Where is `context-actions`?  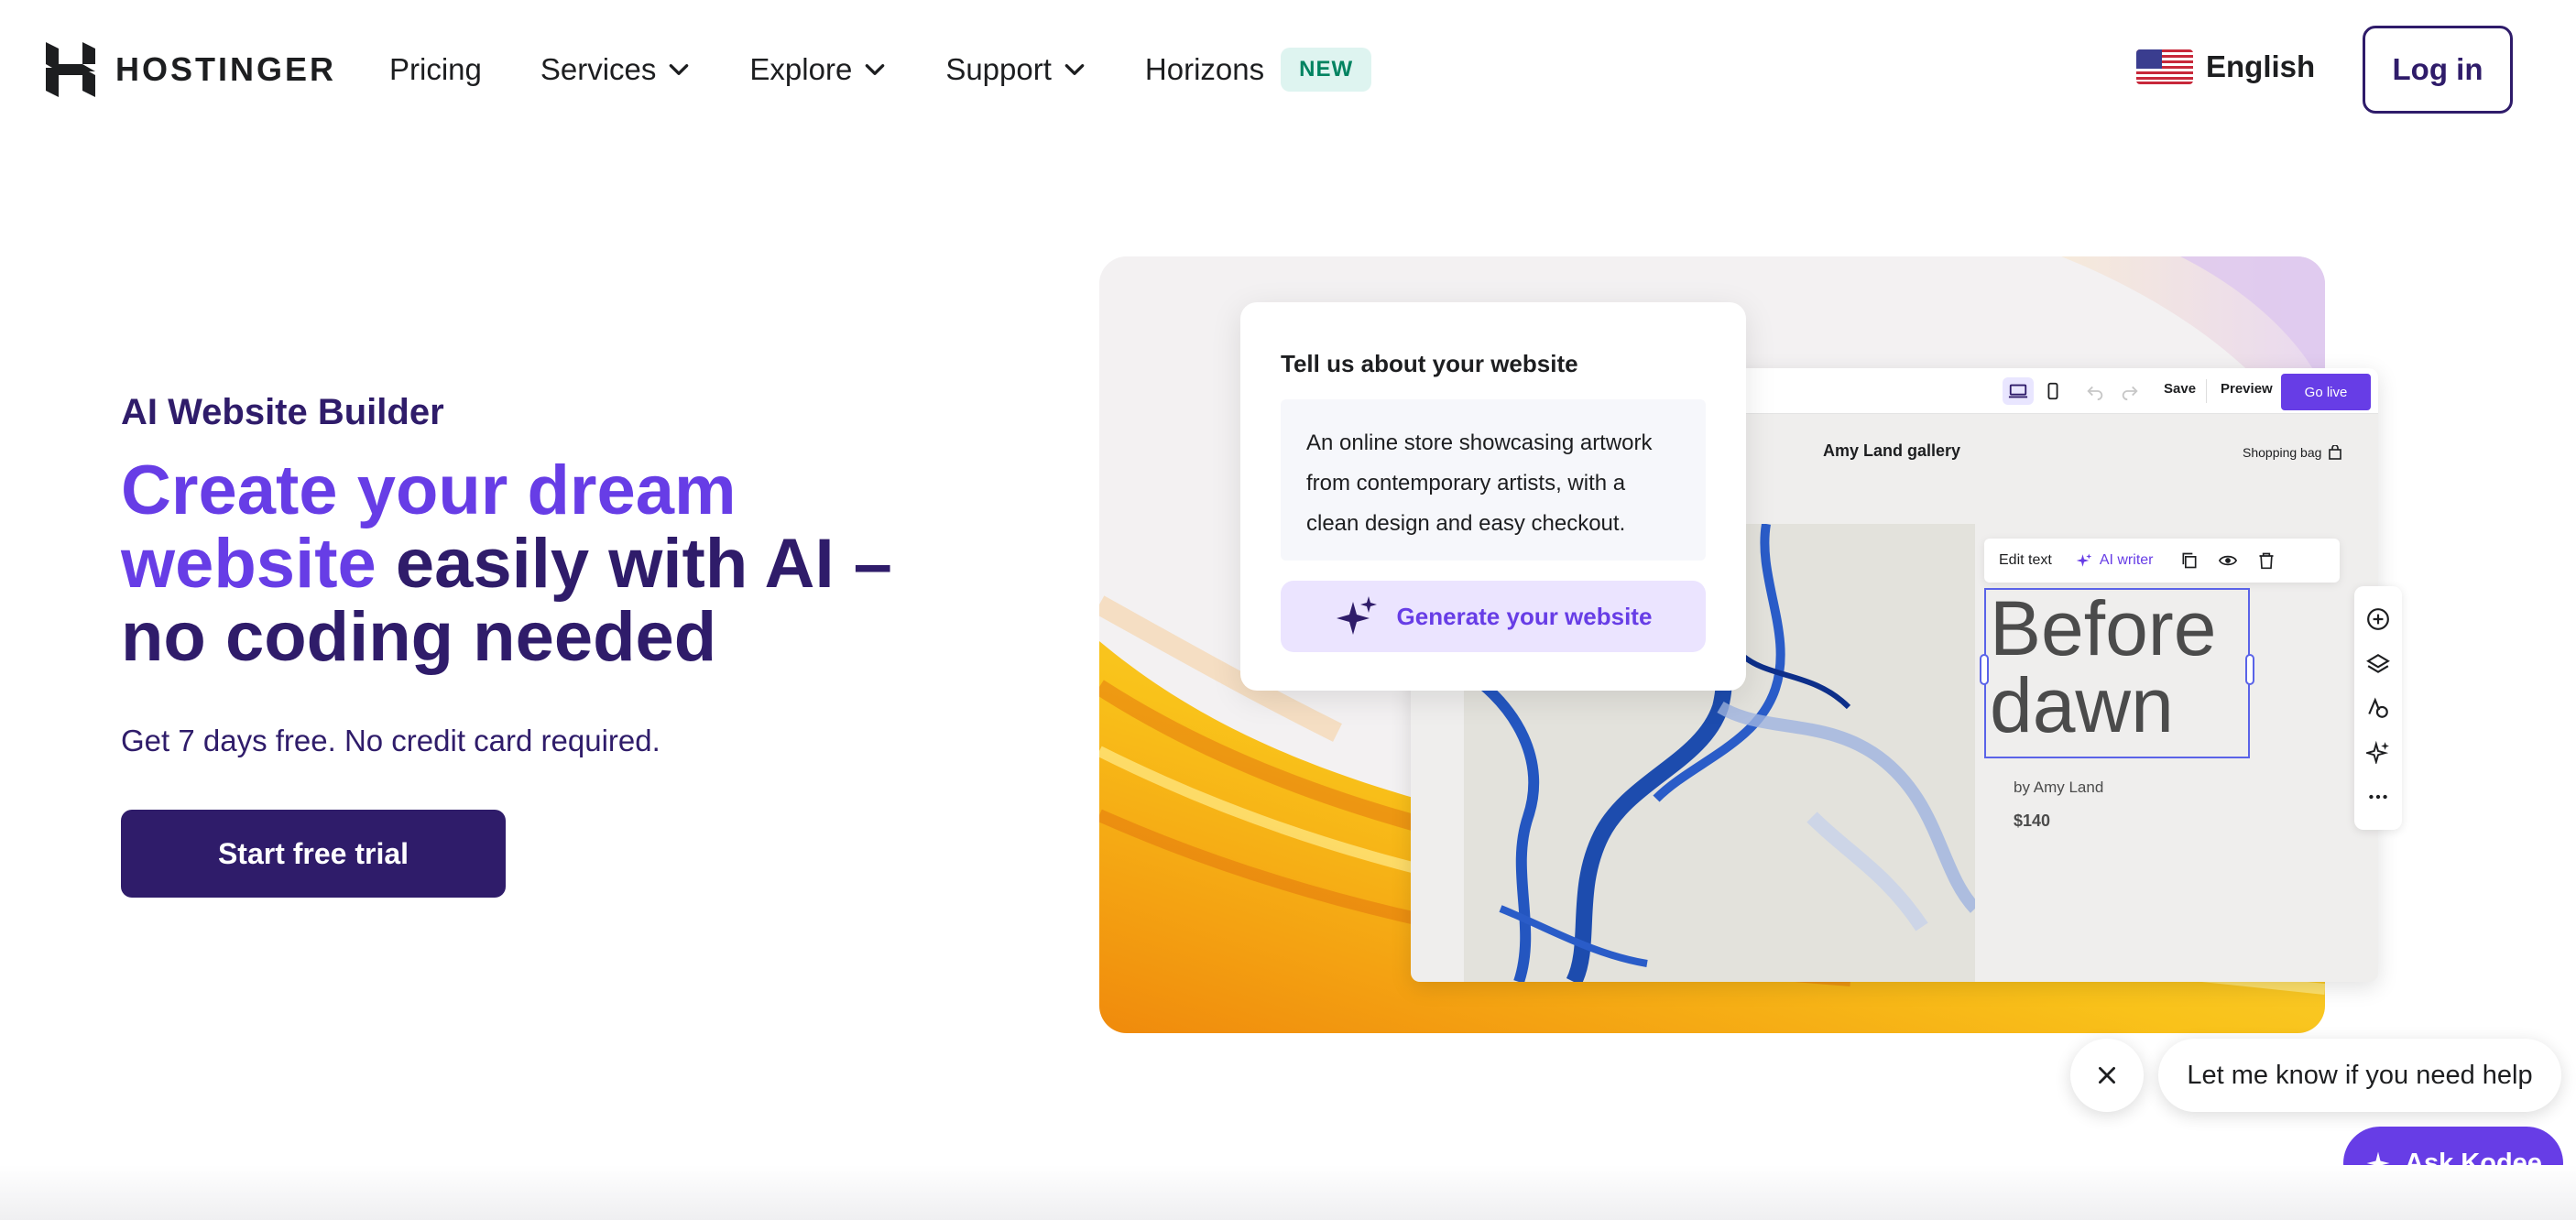 context-actions is located at coordinates (2228, 560).